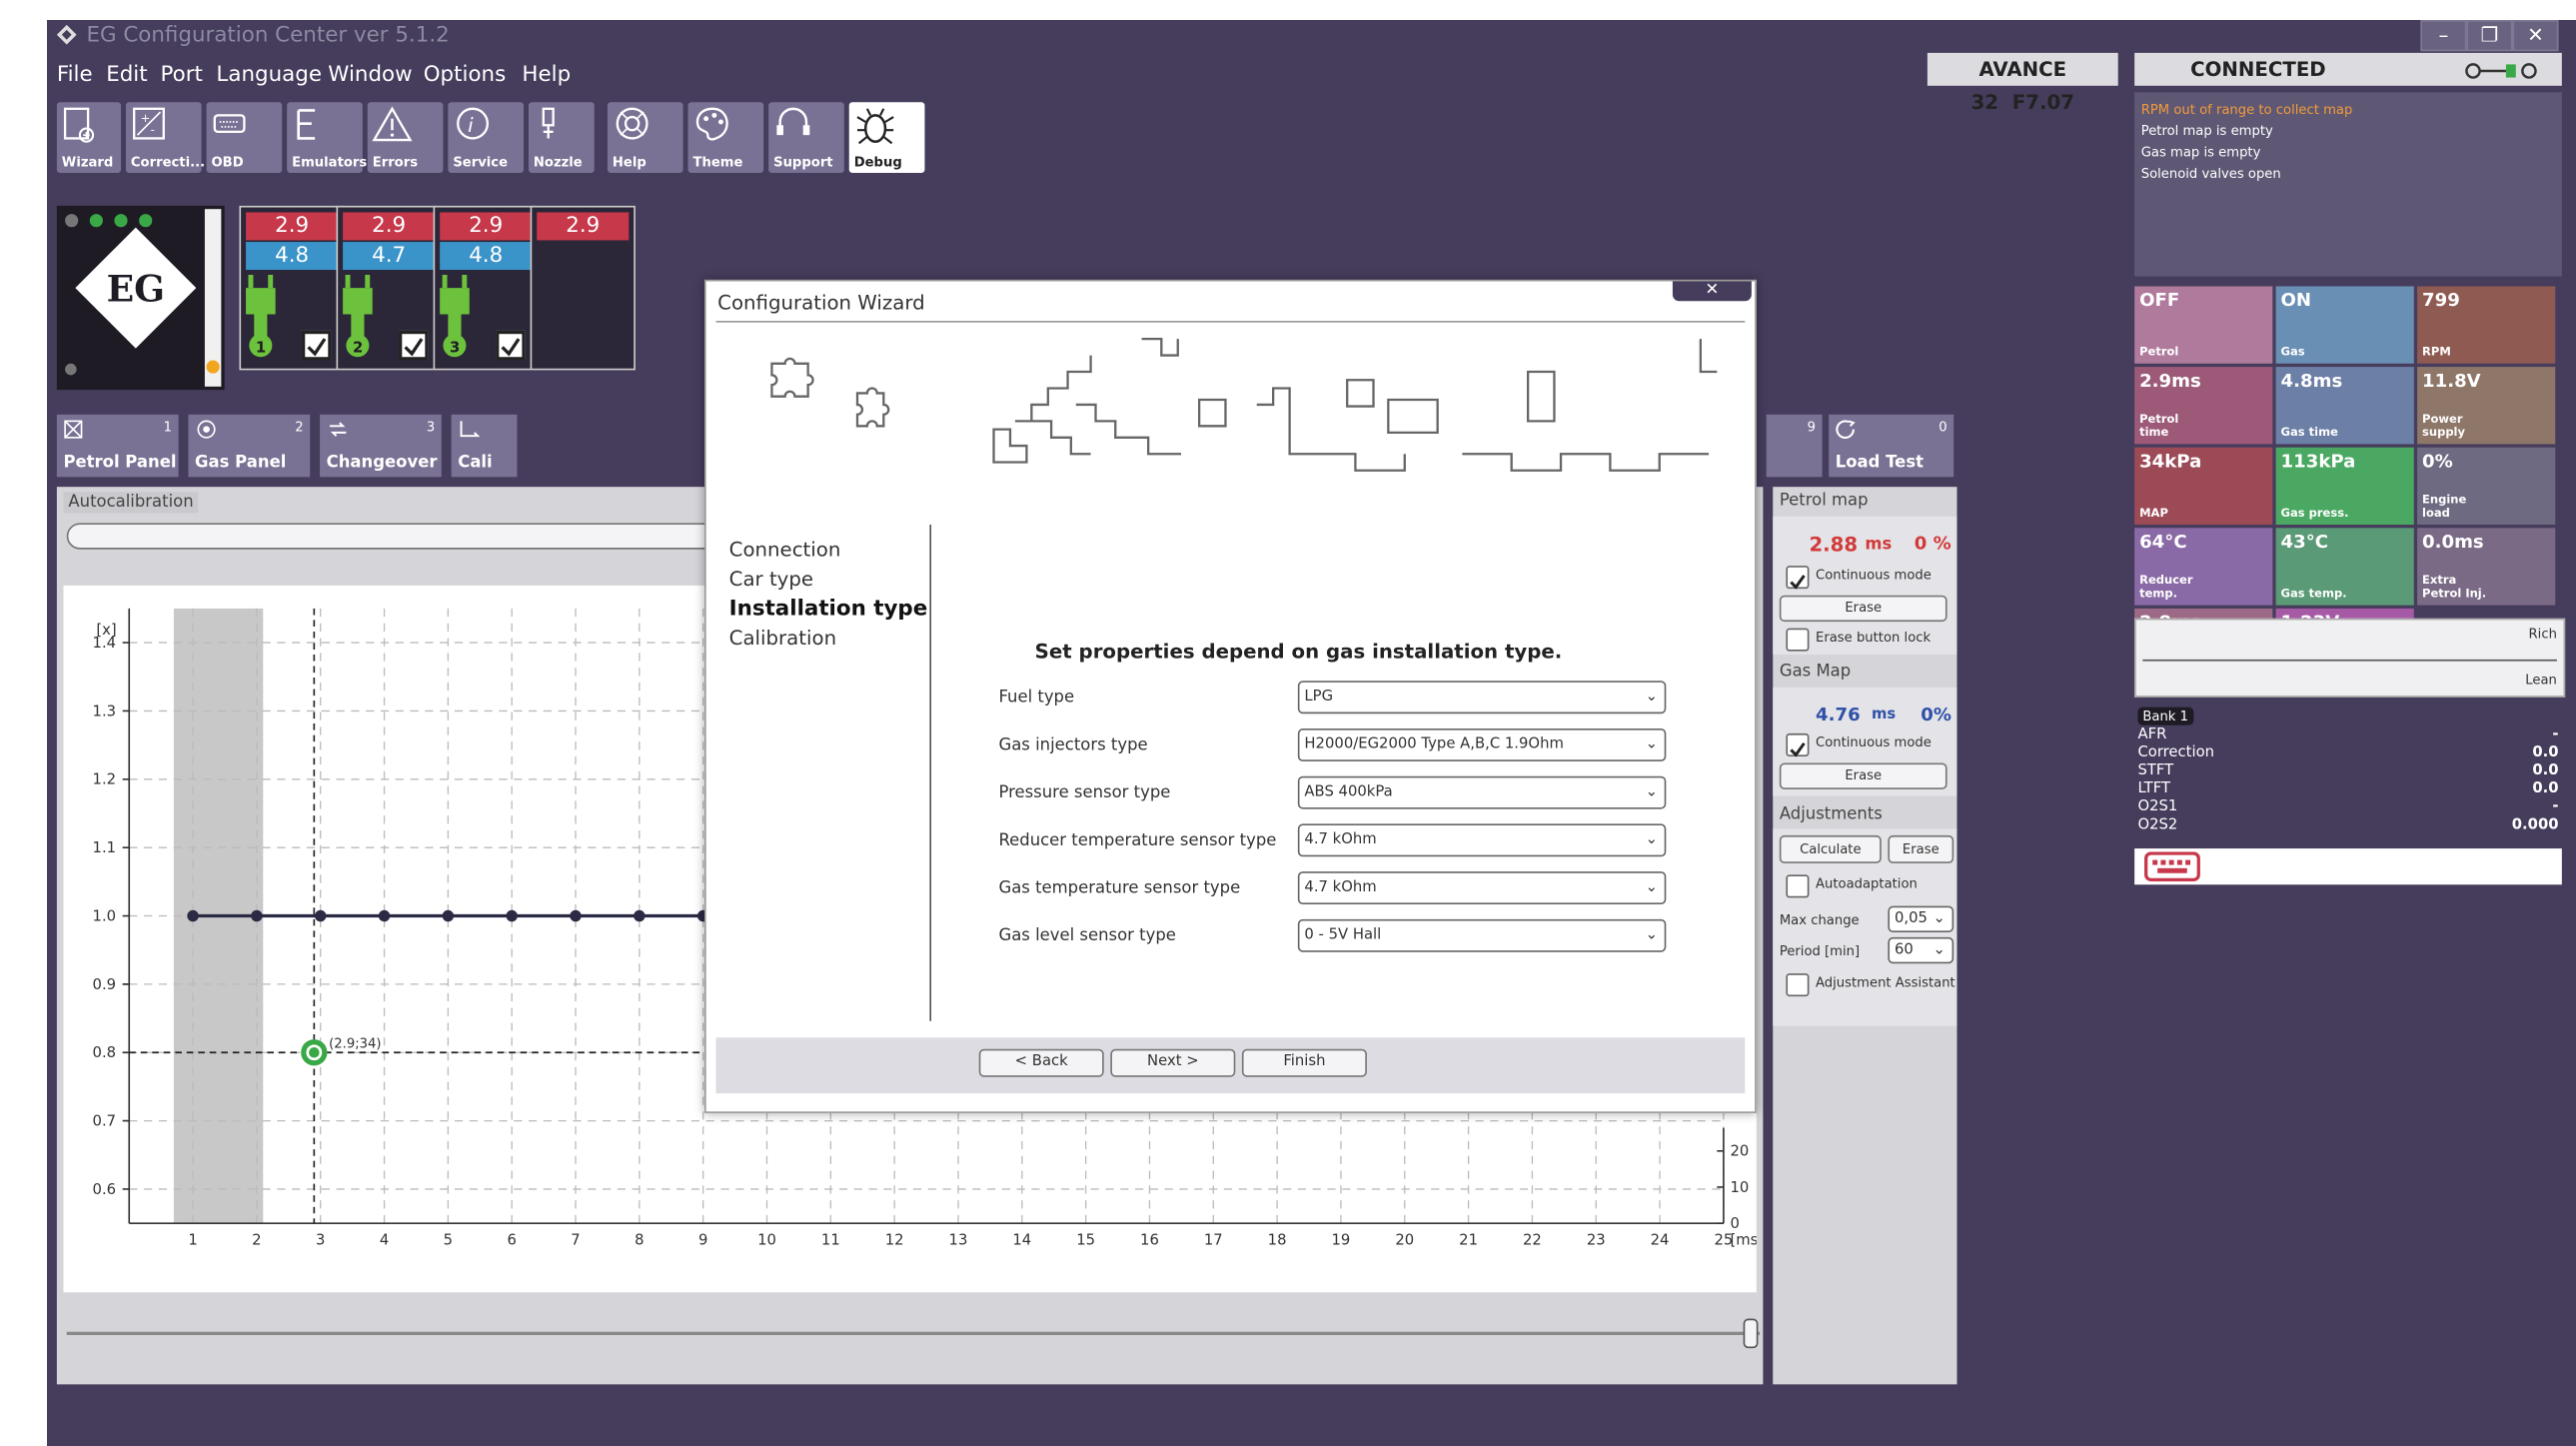 This screenshot has height=1446, width=2576. Describe the element at coordinates (2172, 866) in the screenshot. I see `keyboard-icon` at that location.